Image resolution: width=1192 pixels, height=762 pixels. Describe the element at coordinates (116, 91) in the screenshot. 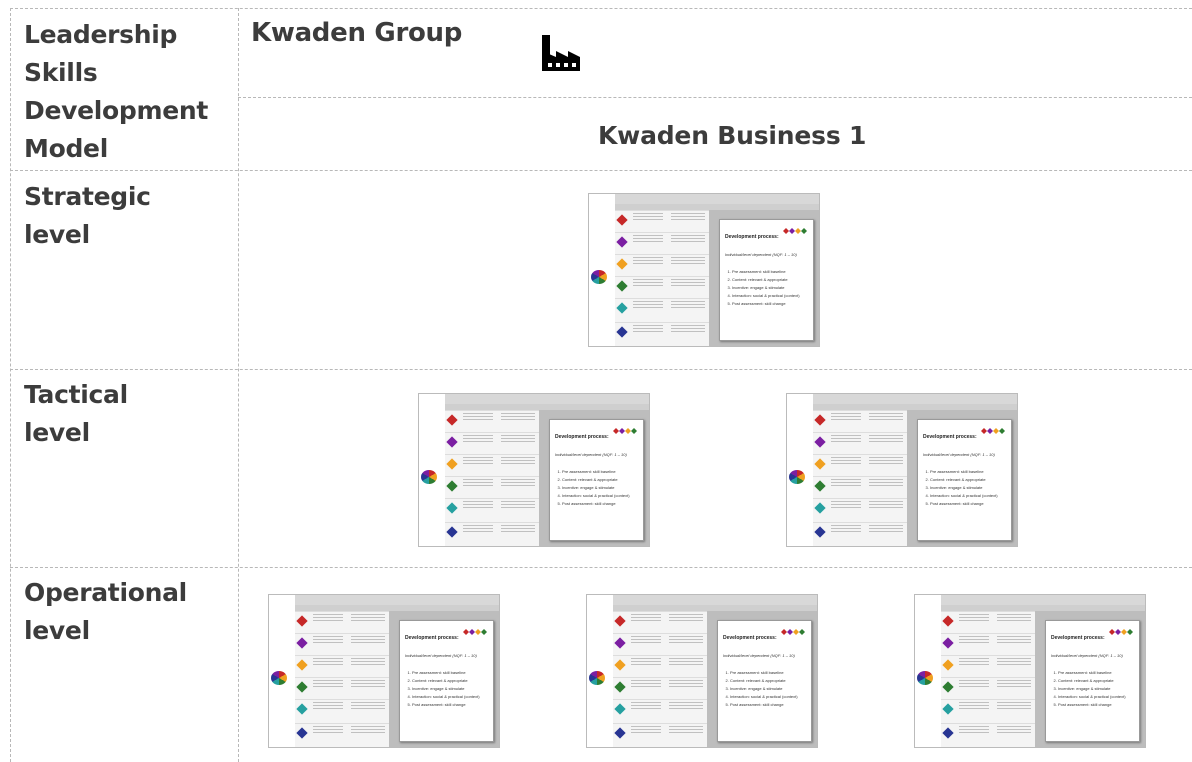

I see `model-title: Leadership Skills Development Model` at that location.